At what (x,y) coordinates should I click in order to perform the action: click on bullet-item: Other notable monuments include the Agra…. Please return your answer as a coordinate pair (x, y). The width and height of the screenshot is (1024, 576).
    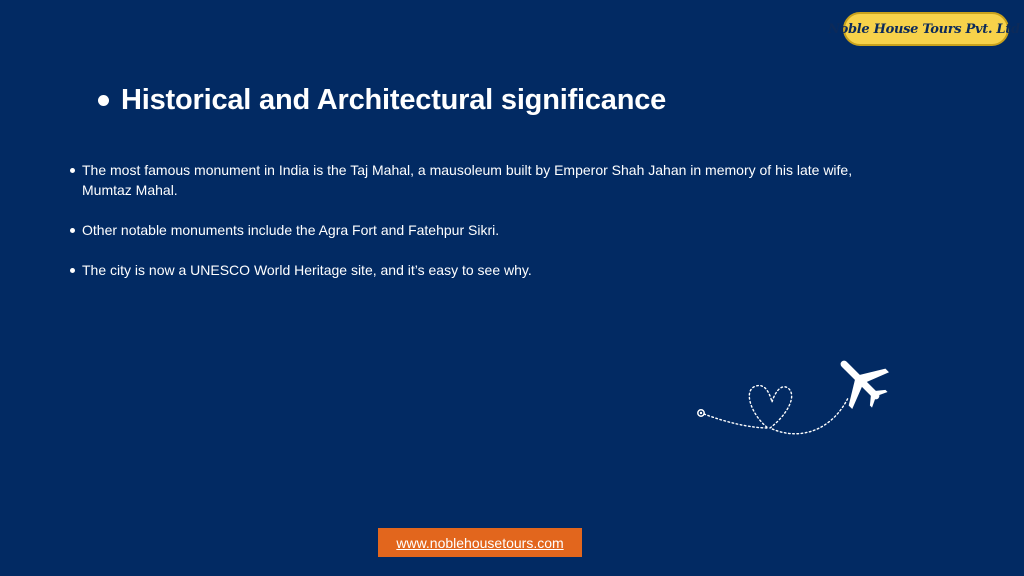
    Looking at the image, I should click on (478, 230).